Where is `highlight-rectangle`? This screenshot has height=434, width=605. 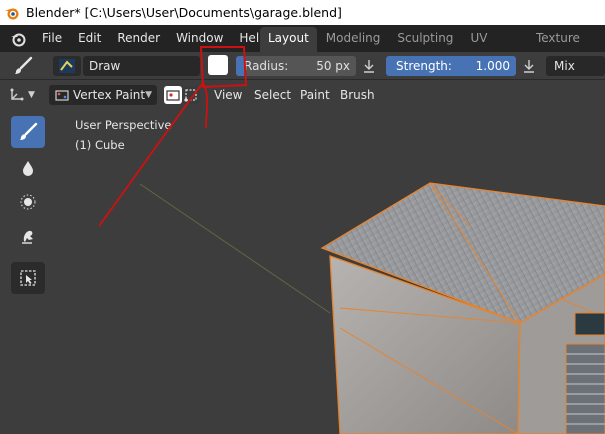
highlight-rectangle is located at coordinates (223, 67).